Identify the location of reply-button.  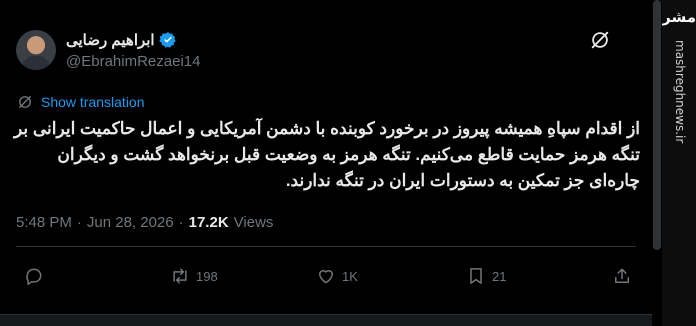
(37, 276).